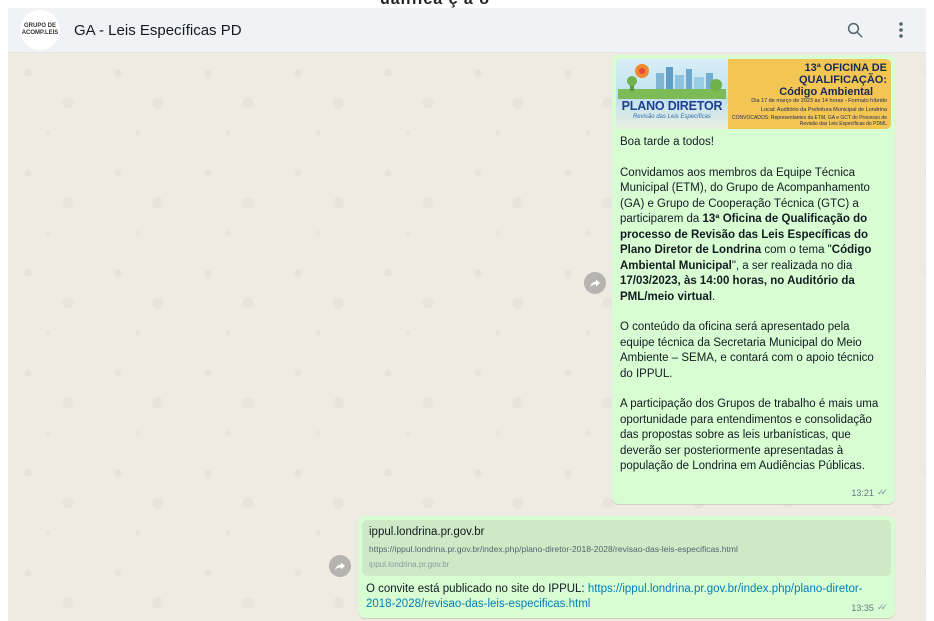 The height and width of the screenshot is (621, 934). I want to click on group-avatar: GRUPO DE ACOMP.LEIS, so click(40, 30).